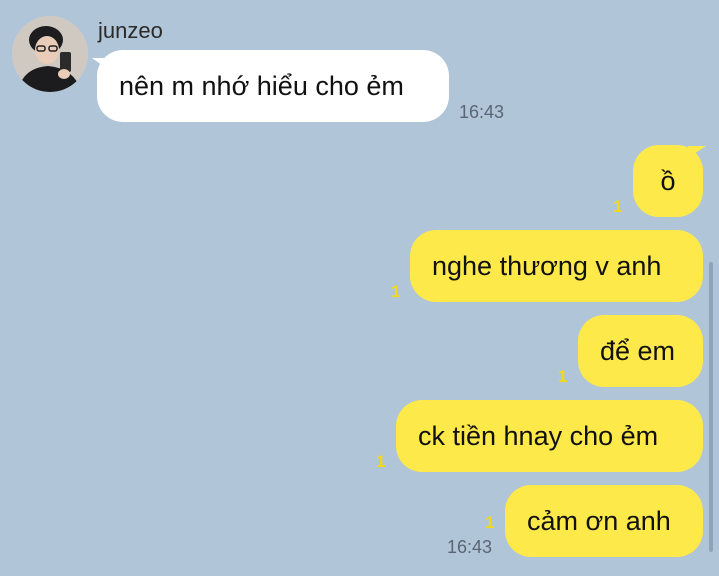 The width and height of the screenshot is (719, 576). Describe the element at coordinates (668, 181) in the screenshot. I see `outgoing-message-bubble: ồ` at that location.